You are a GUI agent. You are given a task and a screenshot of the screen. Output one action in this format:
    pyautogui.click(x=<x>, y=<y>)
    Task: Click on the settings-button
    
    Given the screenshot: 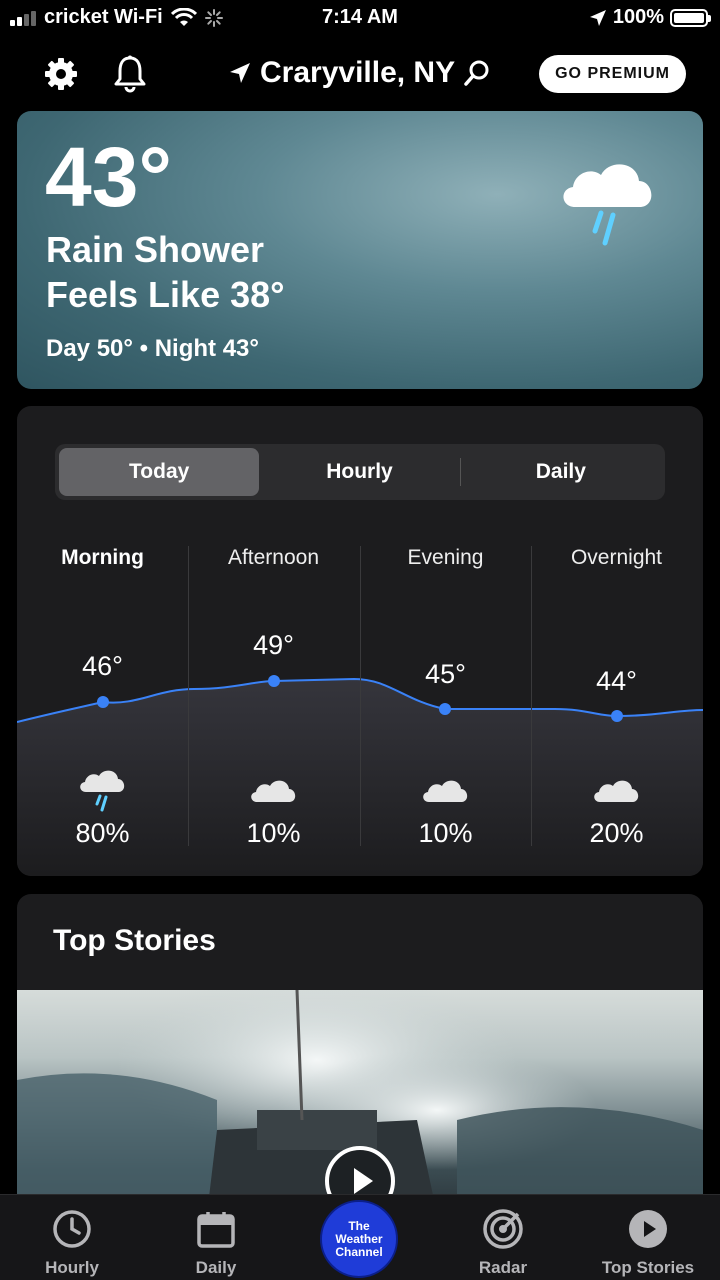 What is the action you would take?
    pyautogui.click(x=61, y=74)
    